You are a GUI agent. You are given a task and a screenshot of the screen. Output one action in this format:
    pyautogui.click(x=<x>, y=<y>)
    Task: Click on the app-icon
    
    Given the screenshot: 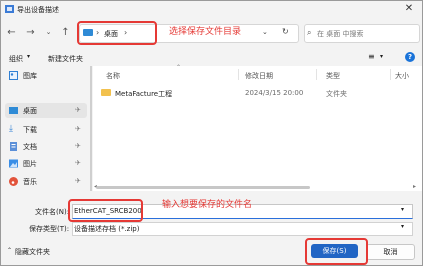 What is the action you would take?
    pyautogui.click(x=9, y=9)
    